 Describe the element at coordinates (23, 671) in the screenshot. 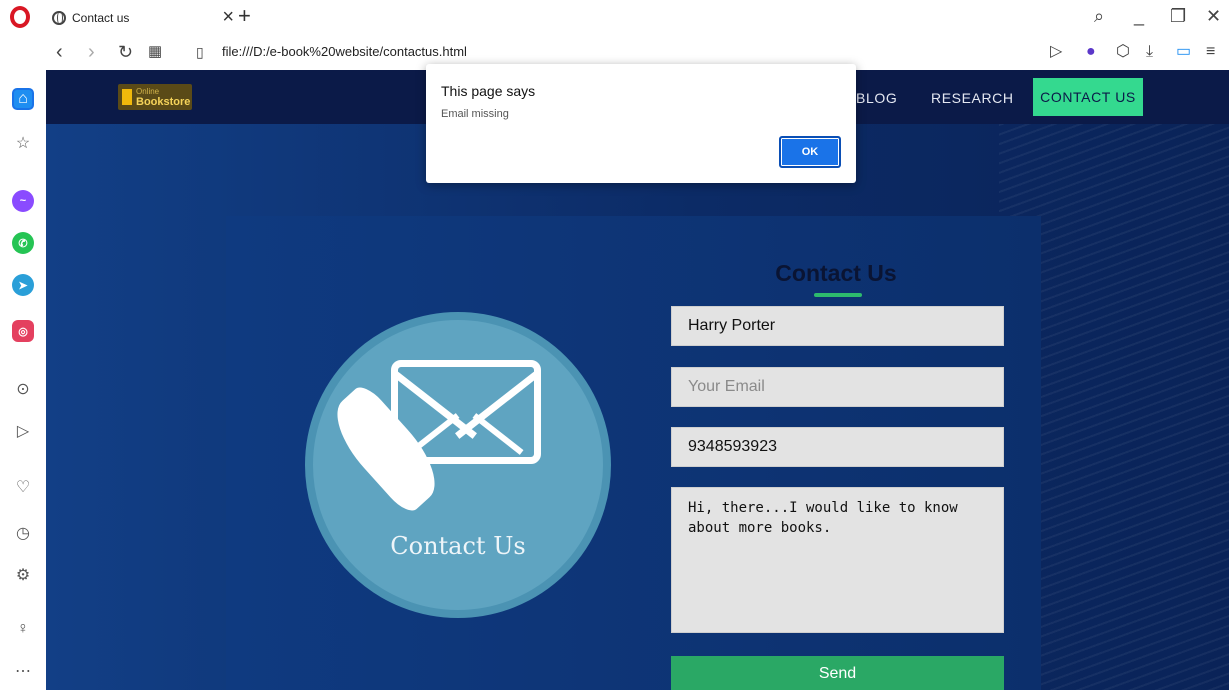

I see `more-icon: ⋯` at that location.